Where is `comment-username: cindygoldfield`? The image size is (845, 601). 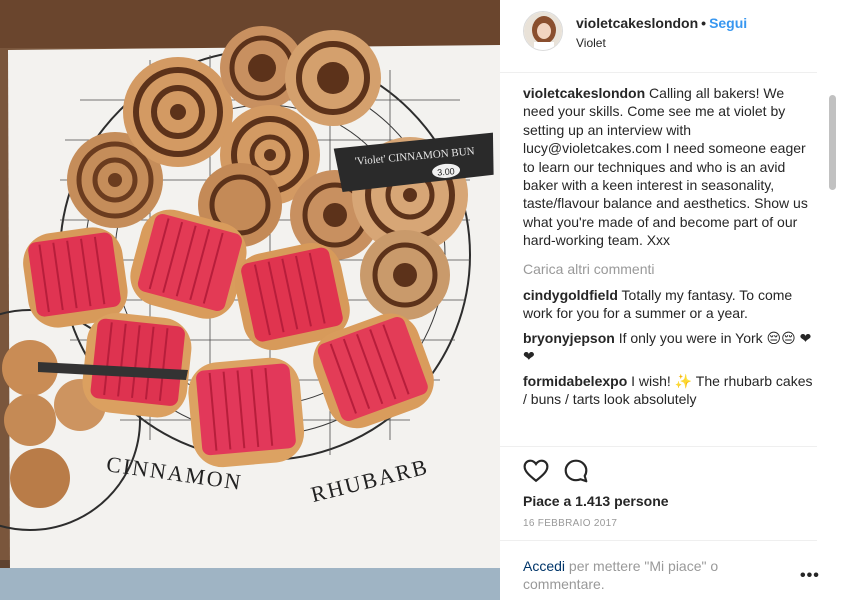 comment-username: cindygoldfield is located at coordinates (570, 295).